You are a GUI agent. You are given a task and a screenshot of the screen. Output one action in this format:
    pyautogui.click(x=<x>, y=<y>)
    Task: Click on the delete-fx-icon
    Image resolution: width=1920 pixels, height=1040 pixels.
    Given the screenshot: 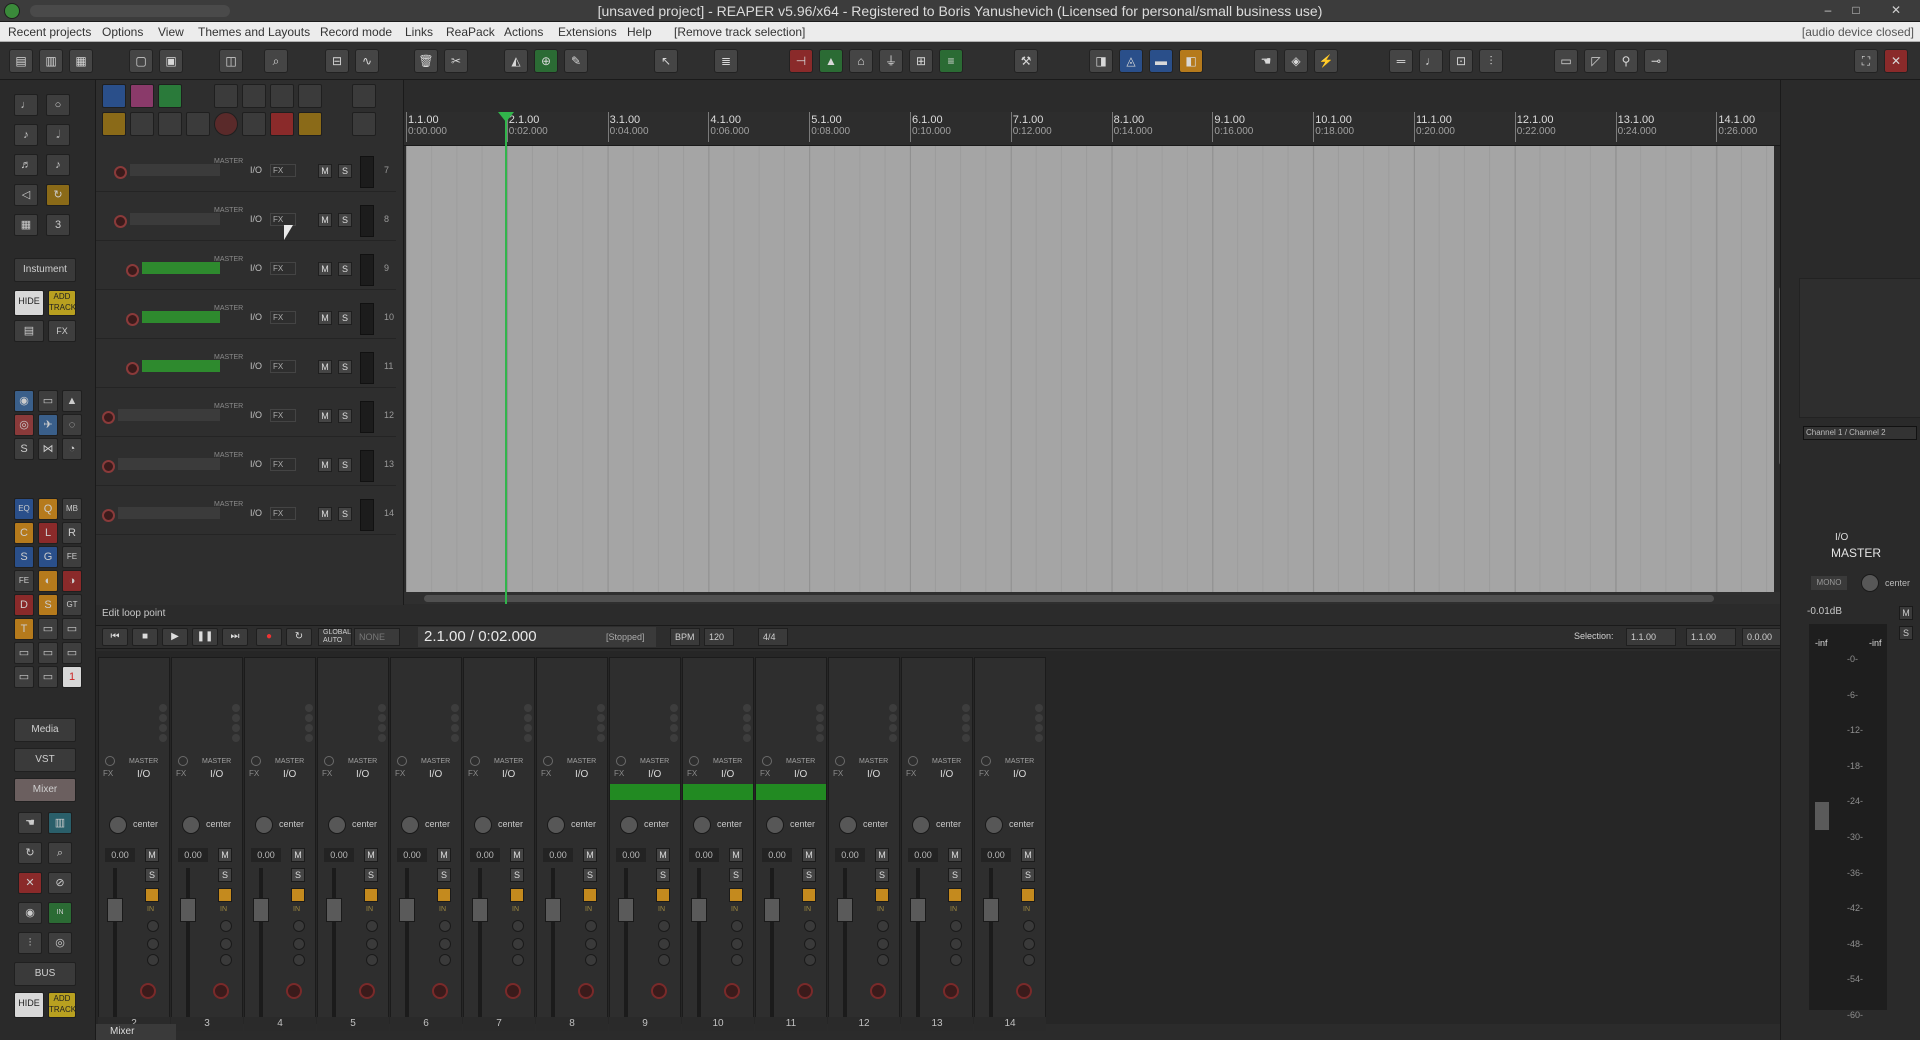 What is the action you would take?
    pyautogui.click(x=282, y=124)
    